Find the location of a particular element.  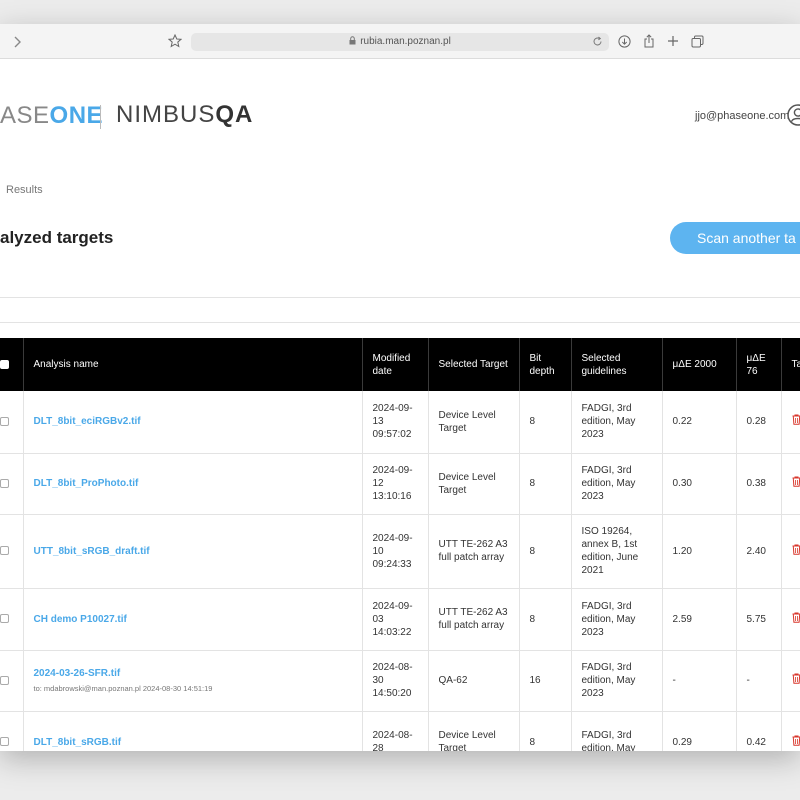

analysis-name-link: DLT_8bit_sRGB.tif is located at coordinates (78, 742).